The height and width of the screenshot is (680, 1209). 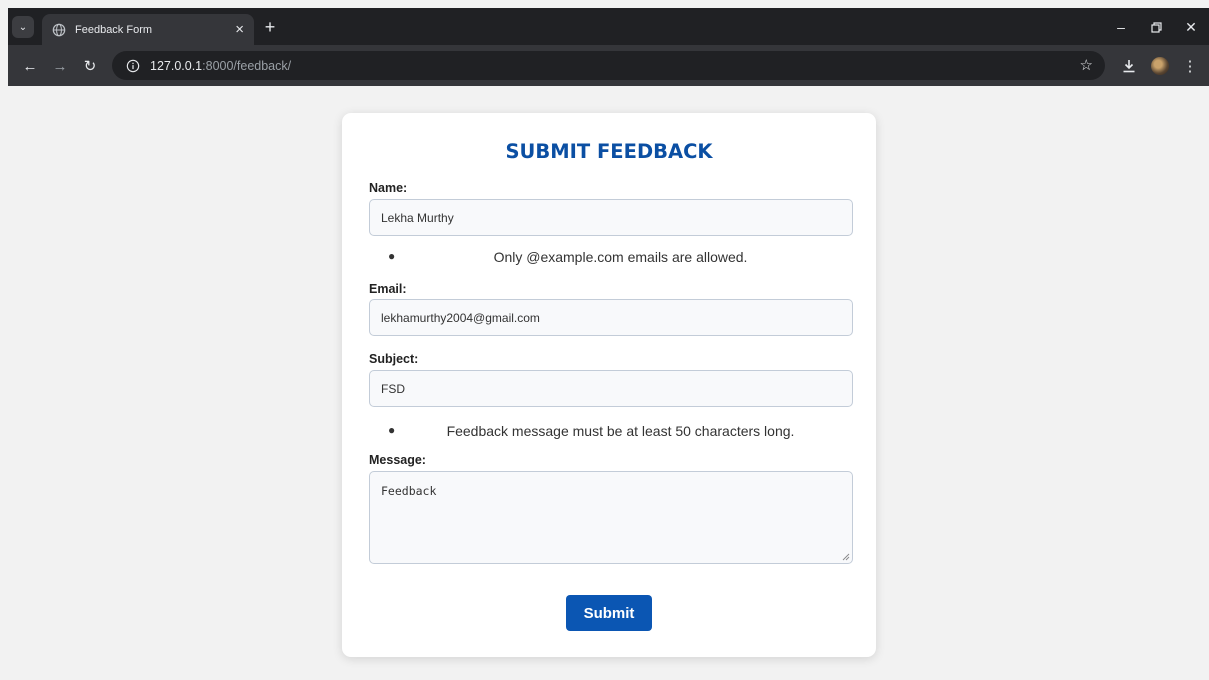 What do you see at coordinates (393, 388) in the screenshot?
I see `subject-input-value: FSD` at bounding box center [393, 388].